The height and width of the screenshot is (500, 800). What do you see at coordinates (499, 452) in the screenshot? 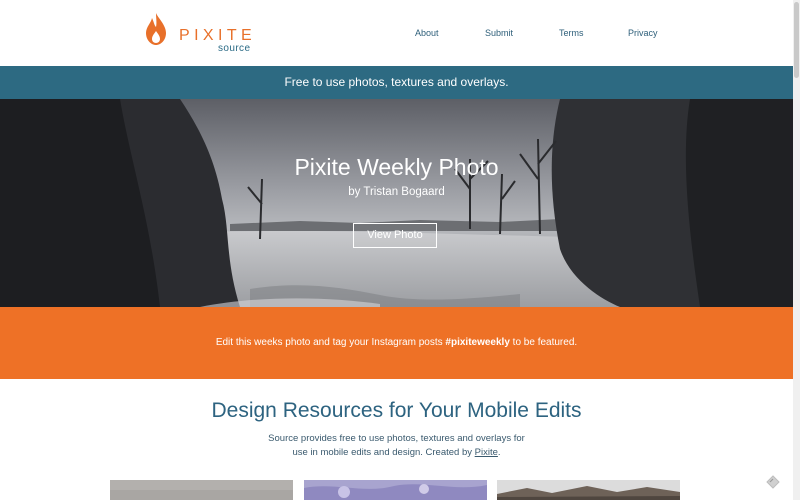
I see `section-desc-period: .` at bounding box center [499, 452].